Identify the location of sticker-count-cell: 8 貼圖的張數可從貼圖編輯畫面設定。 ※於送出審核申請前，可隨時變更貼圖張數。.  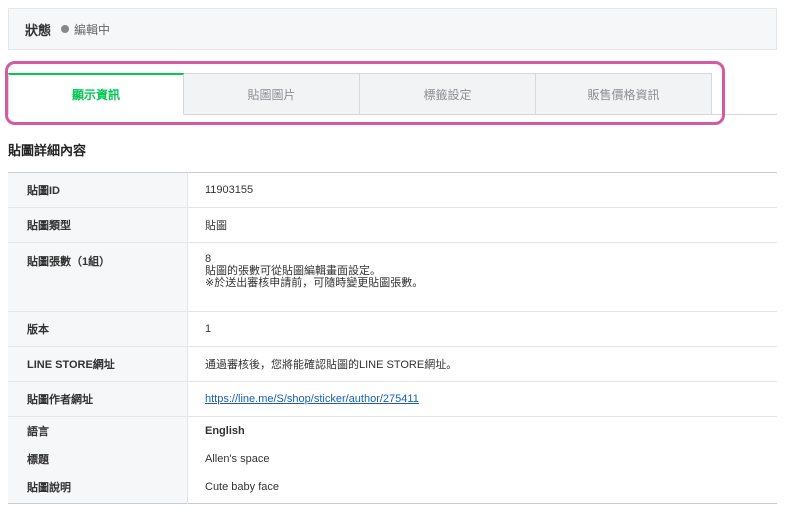
(482, 277).